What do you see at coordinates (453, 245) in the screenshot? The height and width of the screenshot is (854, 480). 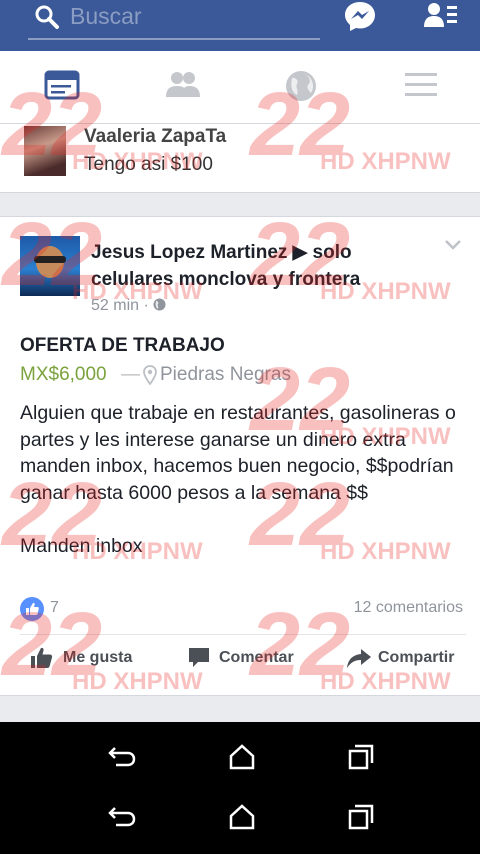 I see `chevron-down-icon` at bounding box center [453, 245].